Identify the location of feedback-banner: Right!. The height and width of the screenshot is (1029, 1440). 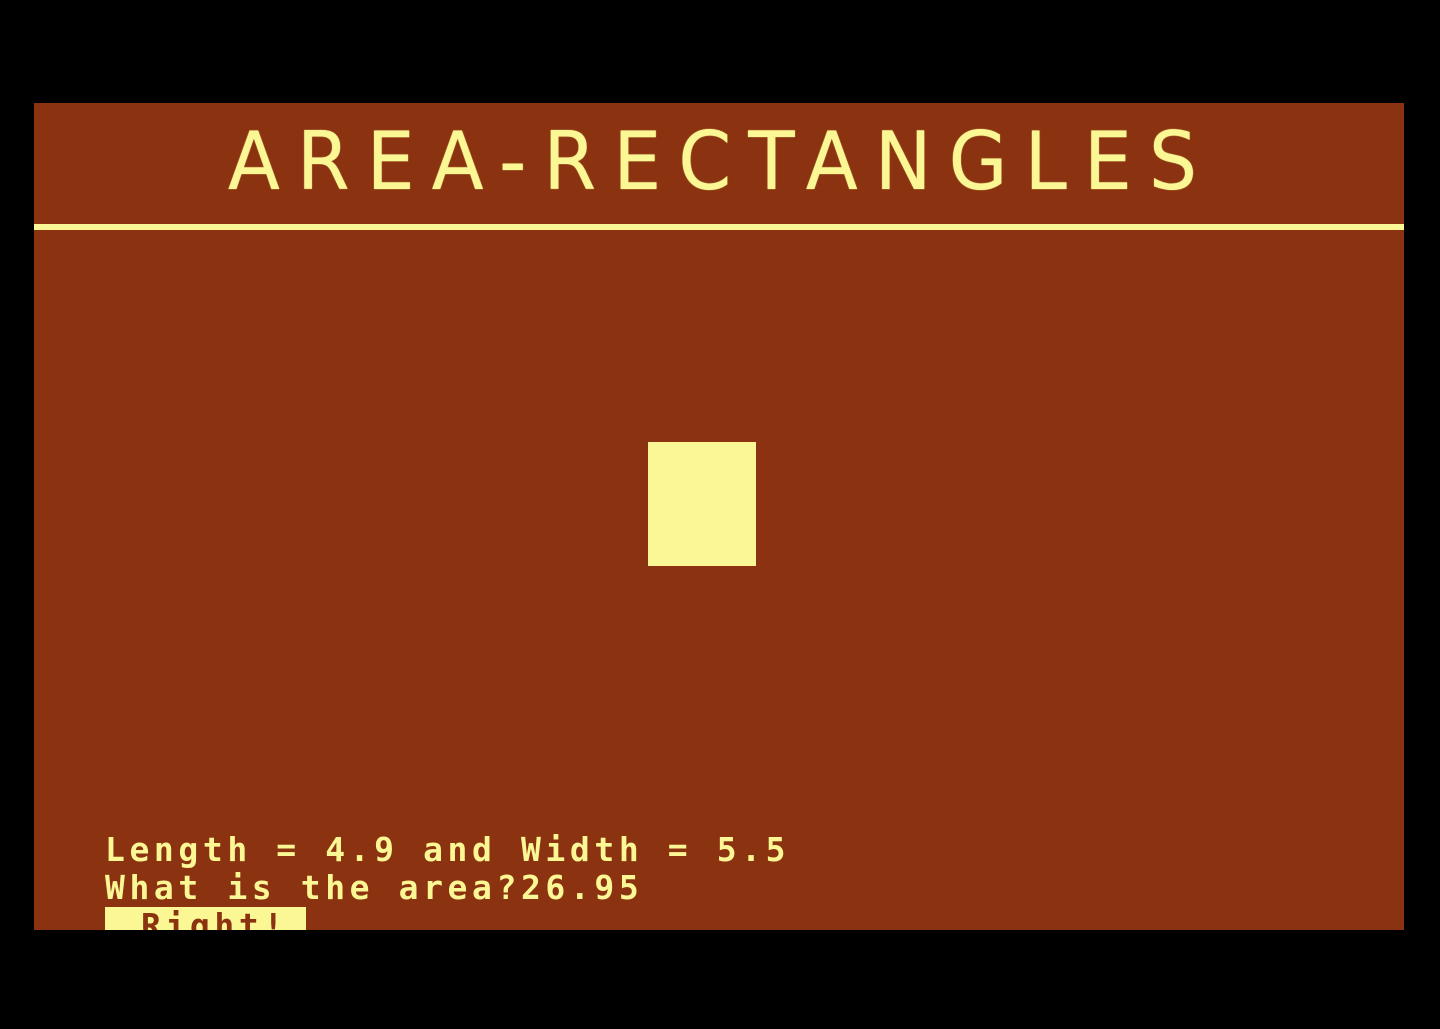
(205, 918).